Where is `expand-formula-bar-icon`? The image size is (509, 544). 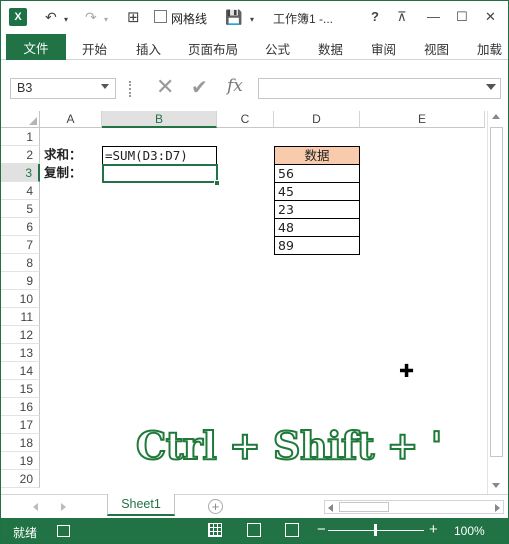 expand-formula-bar-icon is located at coordinates (491, 87).